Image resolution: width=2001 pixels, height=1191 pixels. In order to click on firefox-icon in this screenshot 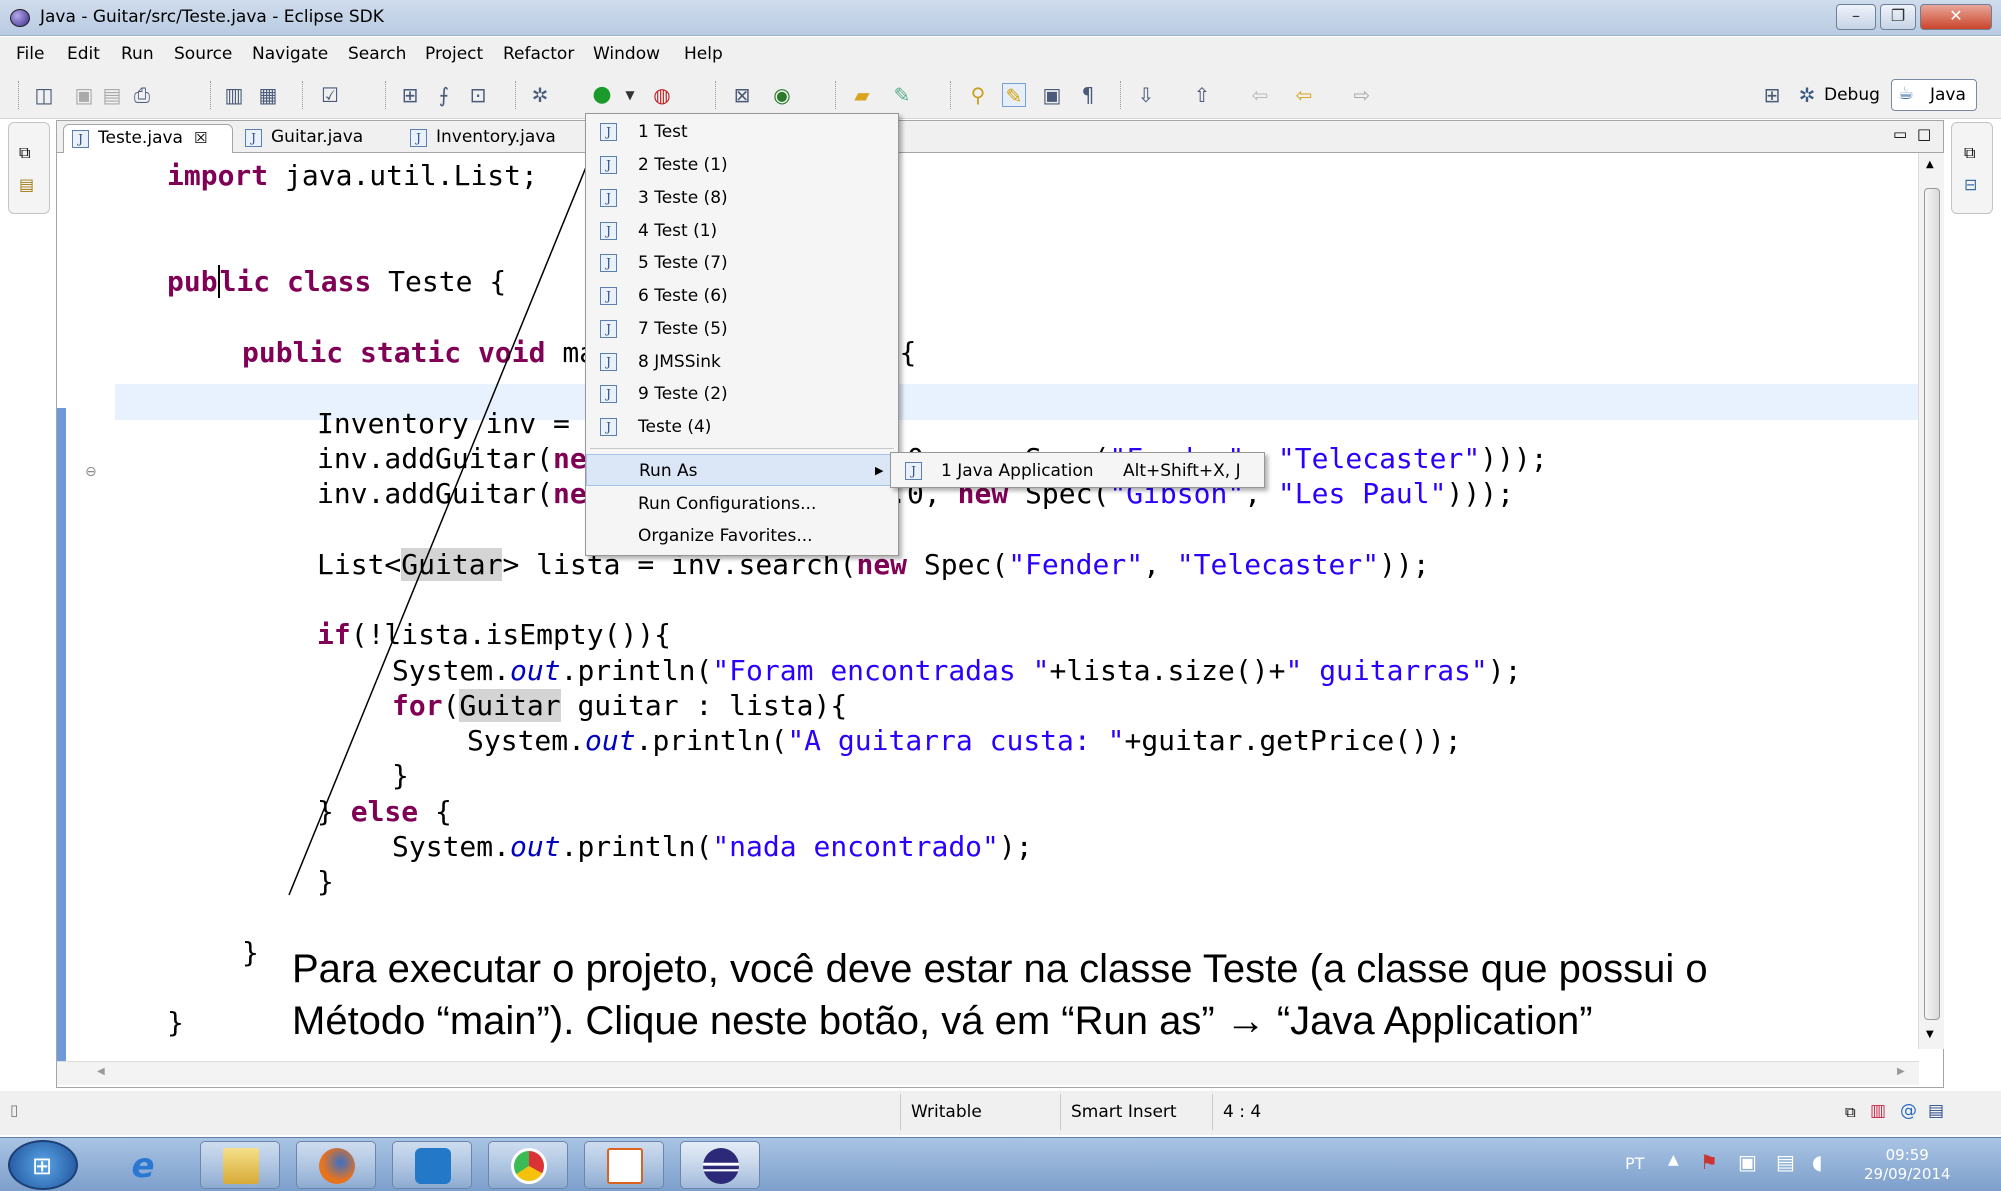, I will do `click(337, 1166)`.